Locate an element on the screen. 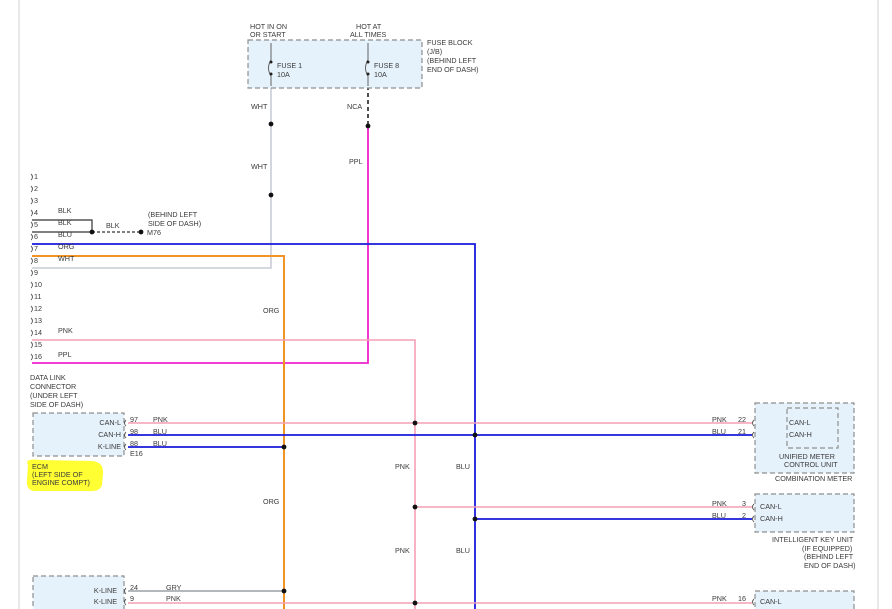 This screenshot has height=609, width=892. dlc-pin-wire-label: WHT is located at coordinates (66, 258).